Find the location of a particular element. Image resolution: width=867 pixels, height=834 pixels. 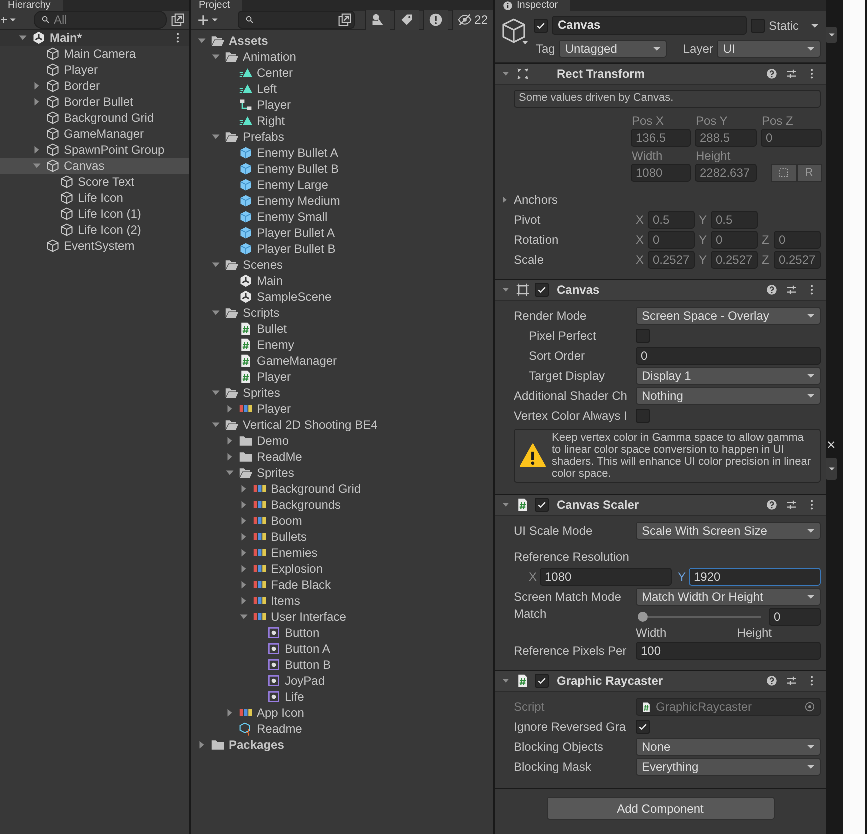

foldout-label: Anchors is located at coordinates (536, 200).